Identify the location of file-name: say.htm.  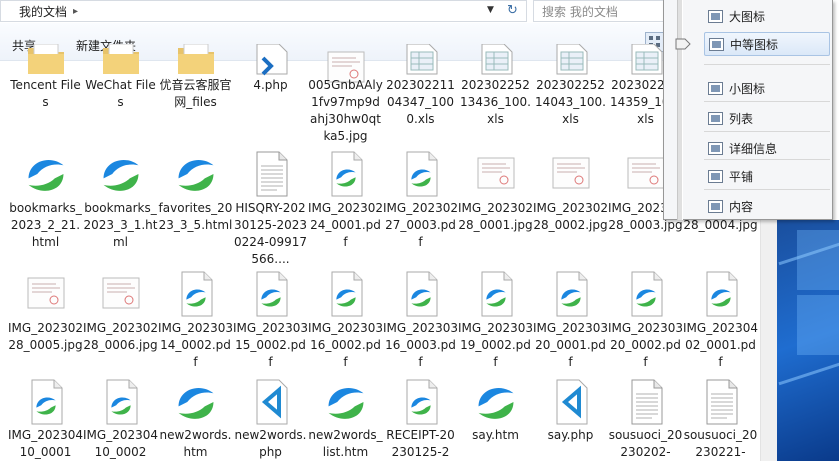
(495, 435).